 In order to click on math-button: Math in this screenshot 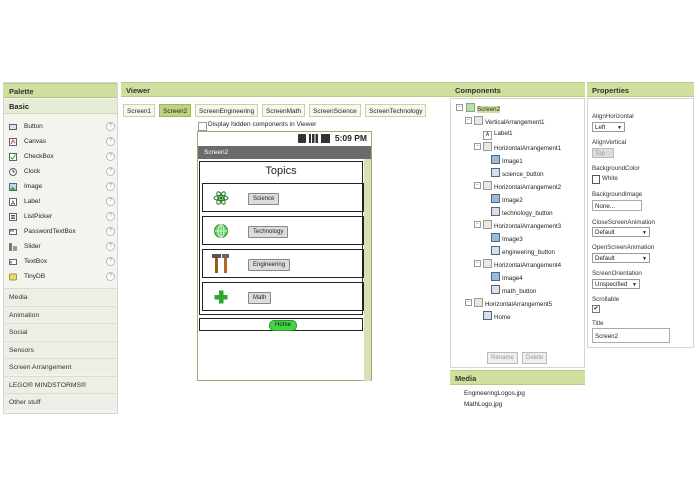, I will do `click(260, 298)`.